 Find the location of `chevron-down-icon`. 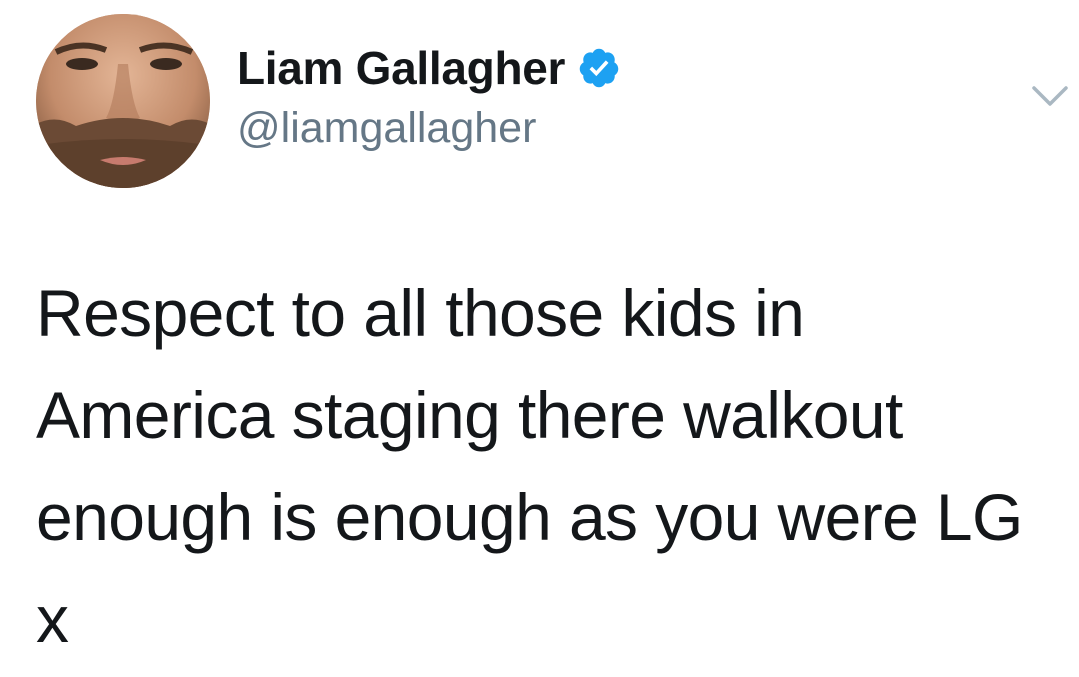

chevron-down-icon is located at coordinates (1050, 96).